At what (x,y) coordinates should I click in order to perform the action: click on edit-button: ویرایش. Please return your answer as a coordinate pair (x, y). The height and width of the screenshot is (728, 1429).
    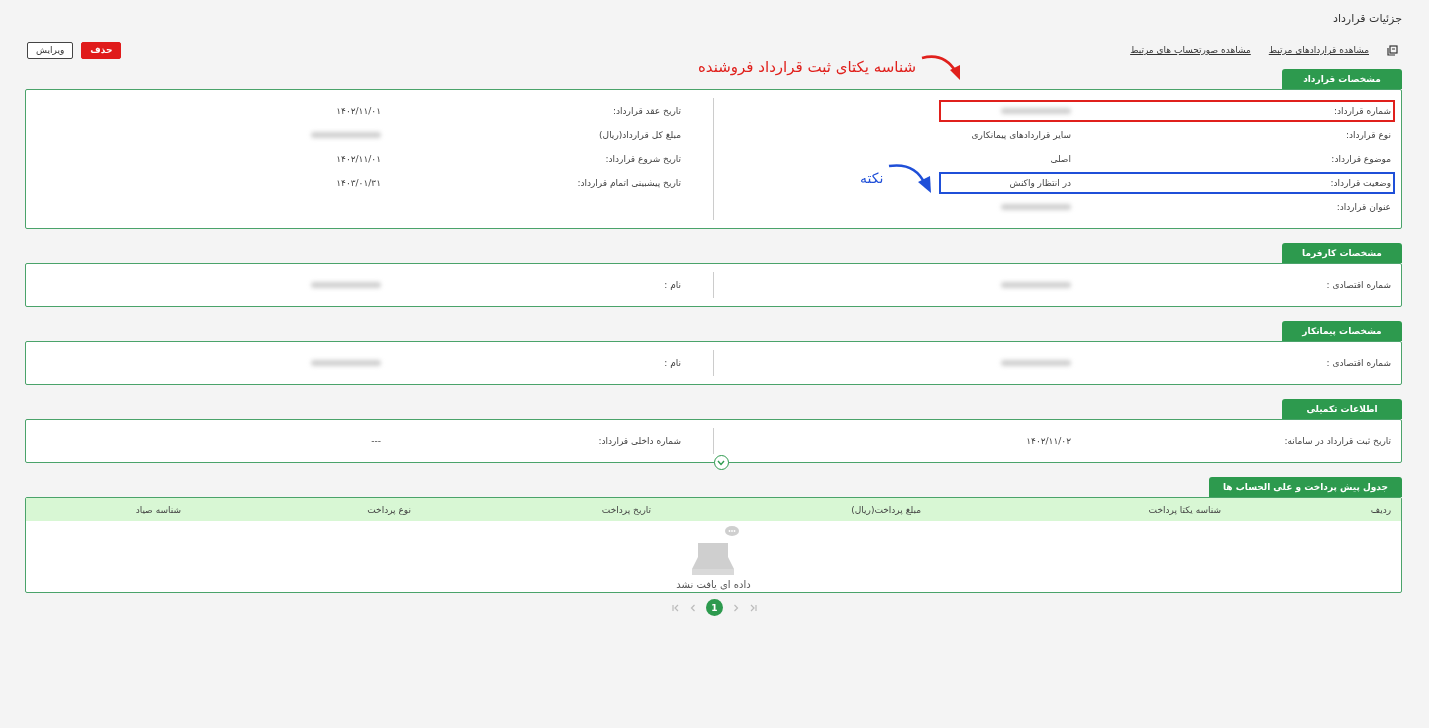
    Looking at the image, I should click on (50, 50).